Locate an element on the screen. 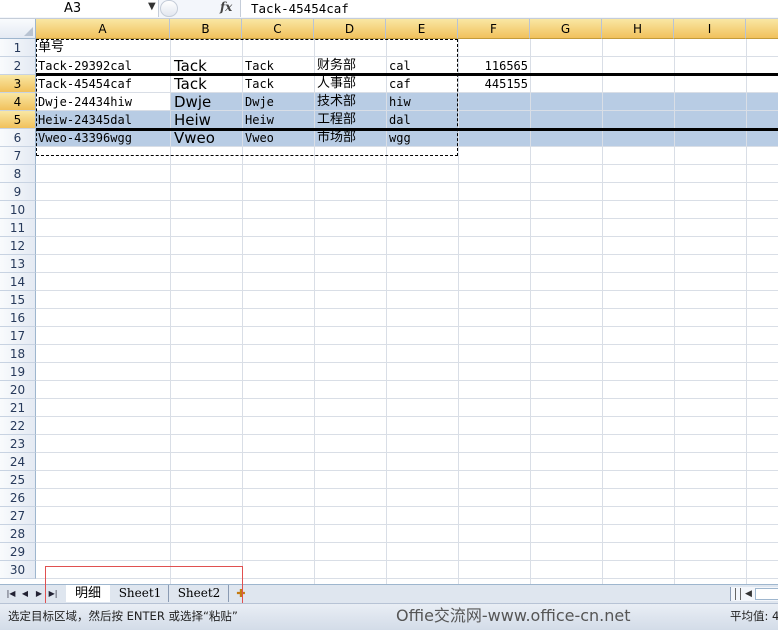 Image resolution: width=778 pixels, height=630 pixels. row-header-12: 12 is located at coordinates (18, 246).